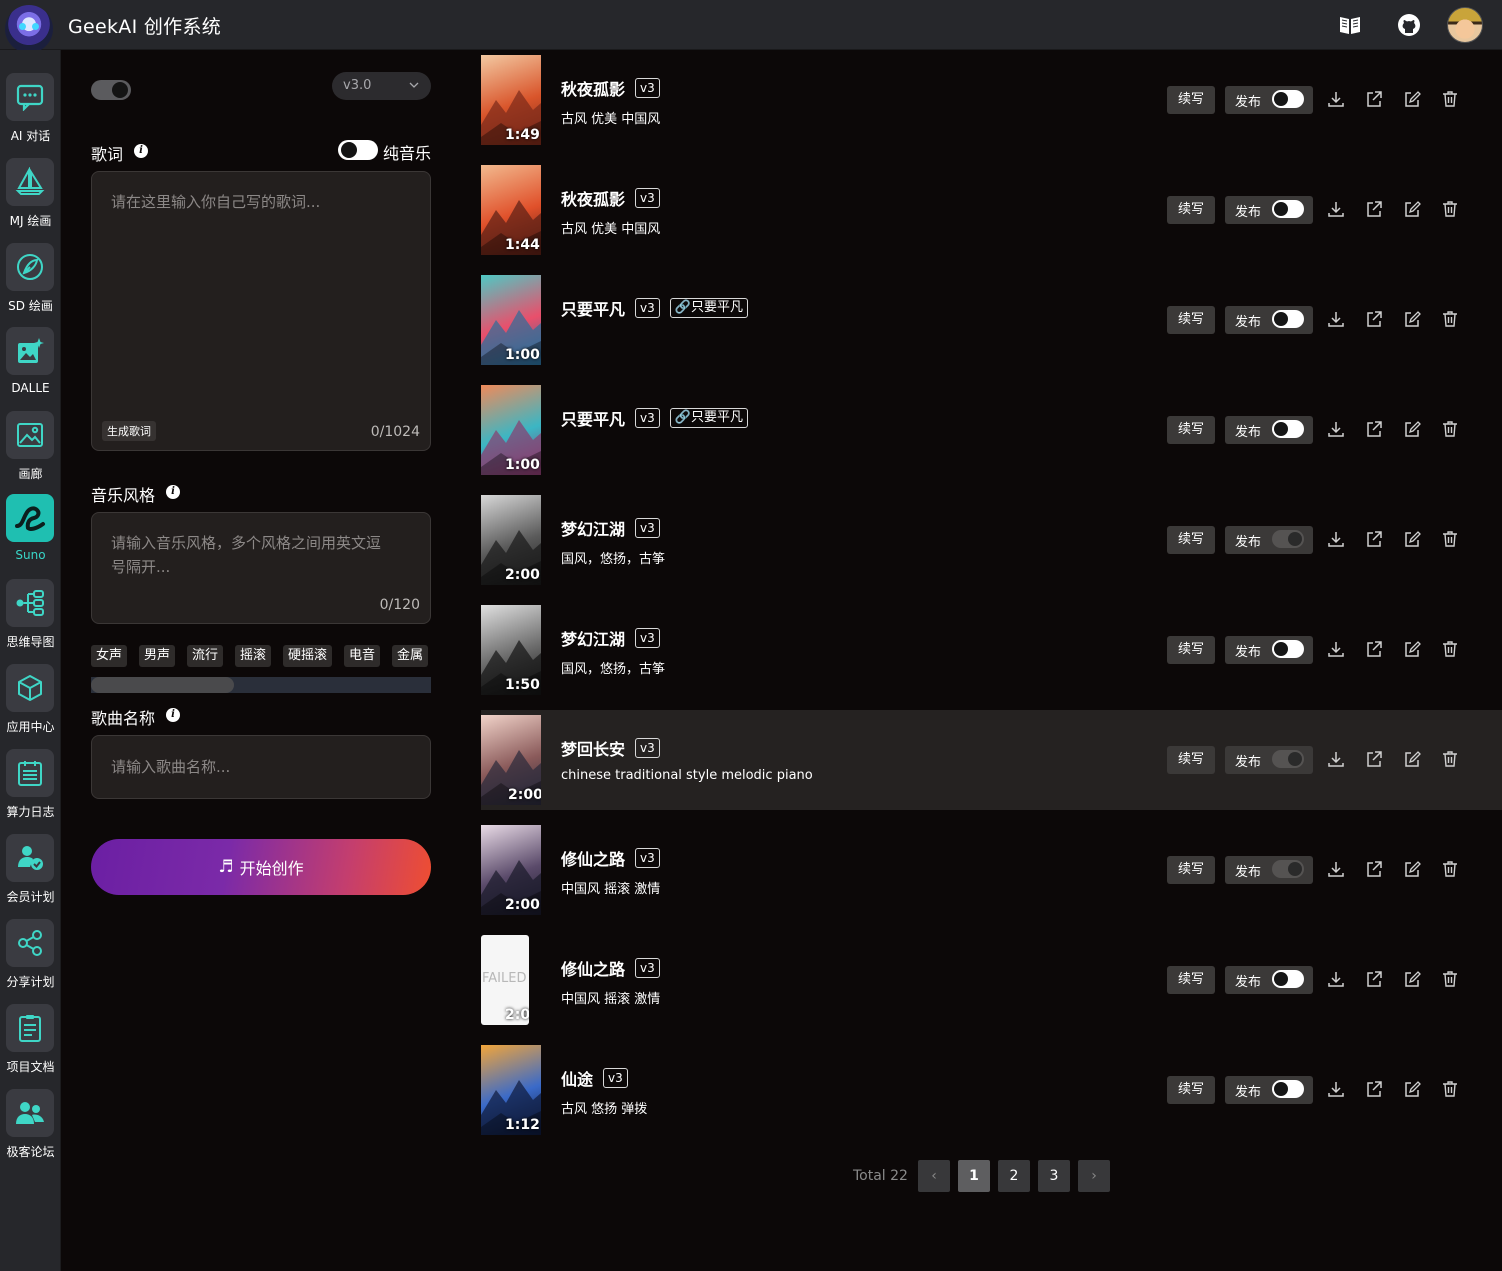 This screenshot has width=1502, height=1271. I want to click on sidebar-item-membership: 会员计划, so click(30, 874).